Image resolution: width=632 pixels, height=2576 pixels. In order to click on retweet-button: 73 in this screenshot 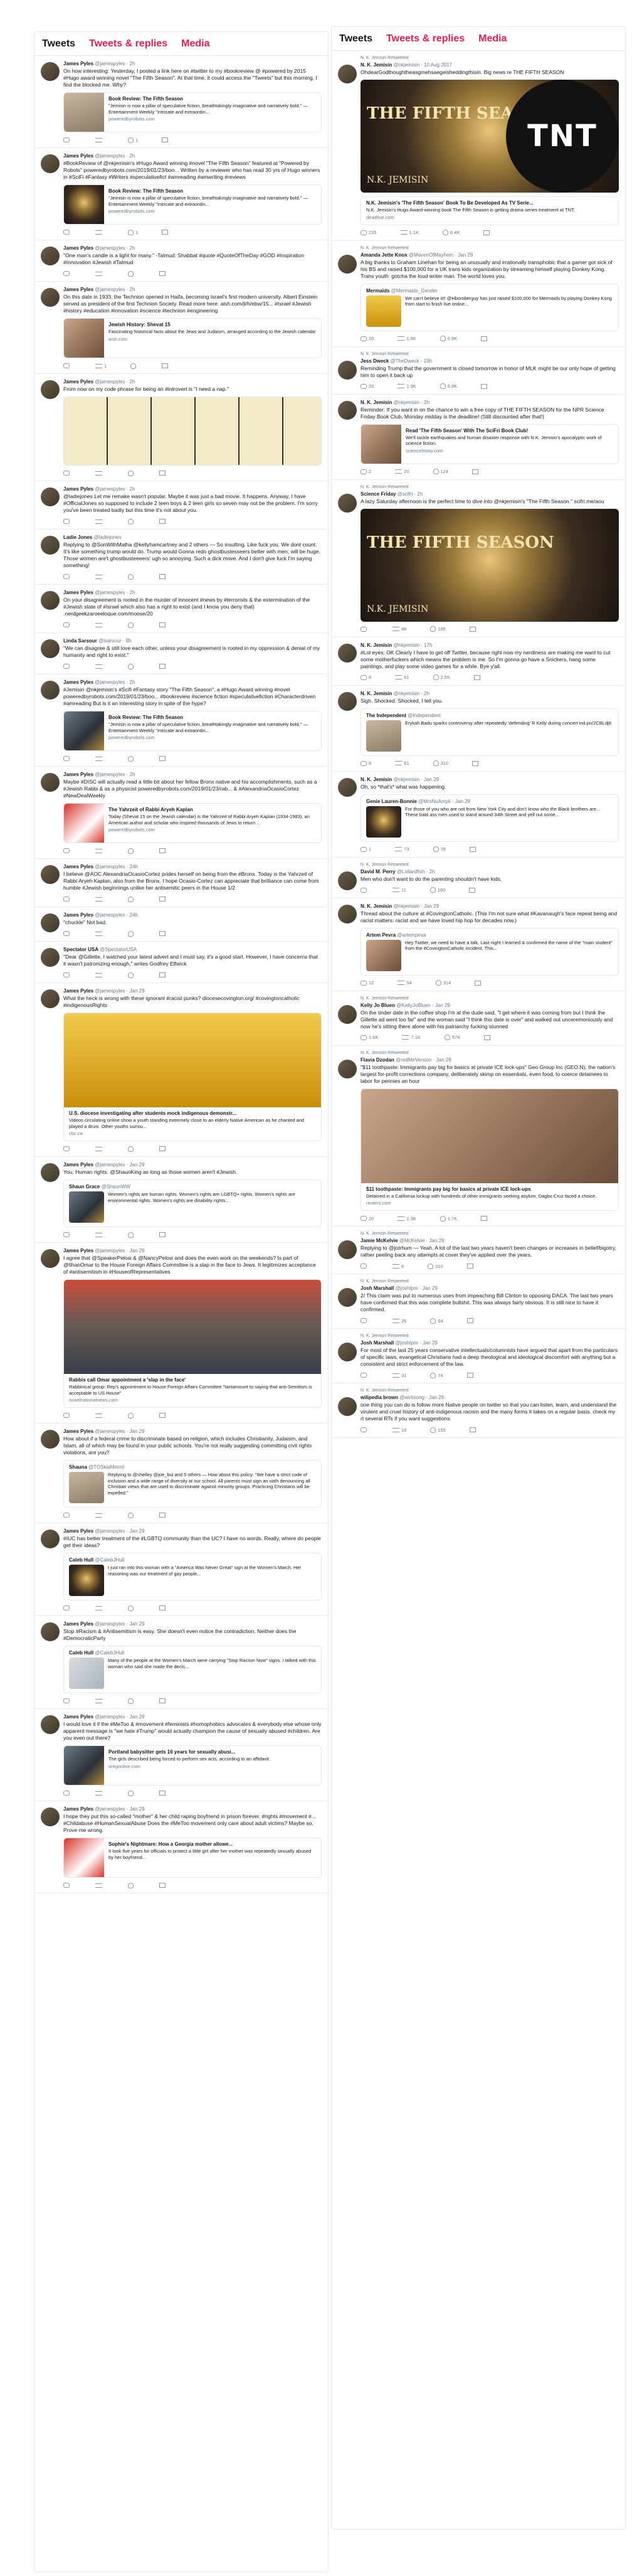, I will do `click(402, 849)`.